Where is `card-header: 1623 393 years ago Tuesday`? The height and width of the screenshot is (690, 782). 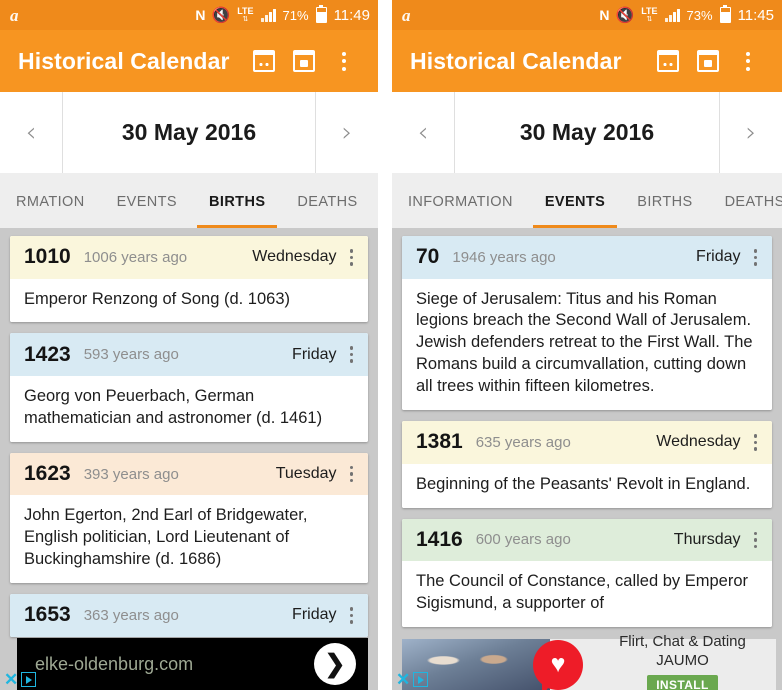 card-header: 1623 393 years ago Tuesday is located at coordinates (189, 474).